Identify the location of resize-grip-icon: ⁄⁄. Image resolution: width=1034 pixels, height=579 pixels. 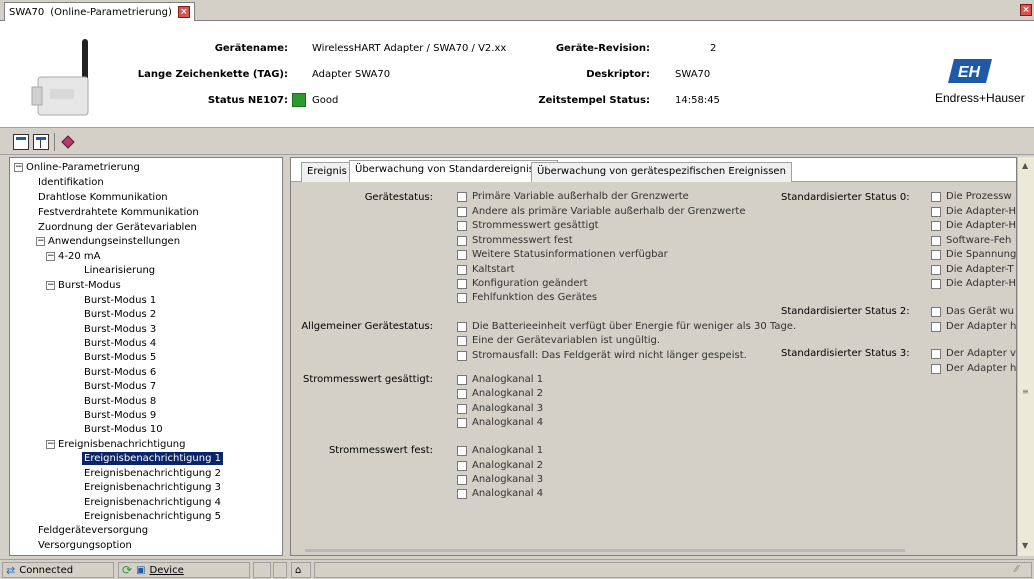
(1016, 569).